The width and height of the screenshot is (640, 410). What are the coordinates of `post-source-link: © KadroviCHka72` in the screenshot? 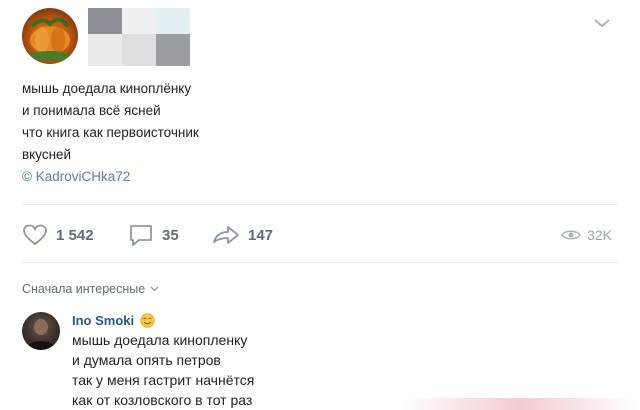 It's located at (110, 177).